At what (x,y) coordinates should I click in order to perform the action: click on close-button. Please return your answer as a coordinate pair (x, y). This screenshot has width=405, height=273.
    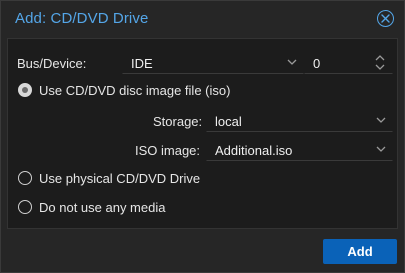
    Looking at the image, I should click on (385, 18).